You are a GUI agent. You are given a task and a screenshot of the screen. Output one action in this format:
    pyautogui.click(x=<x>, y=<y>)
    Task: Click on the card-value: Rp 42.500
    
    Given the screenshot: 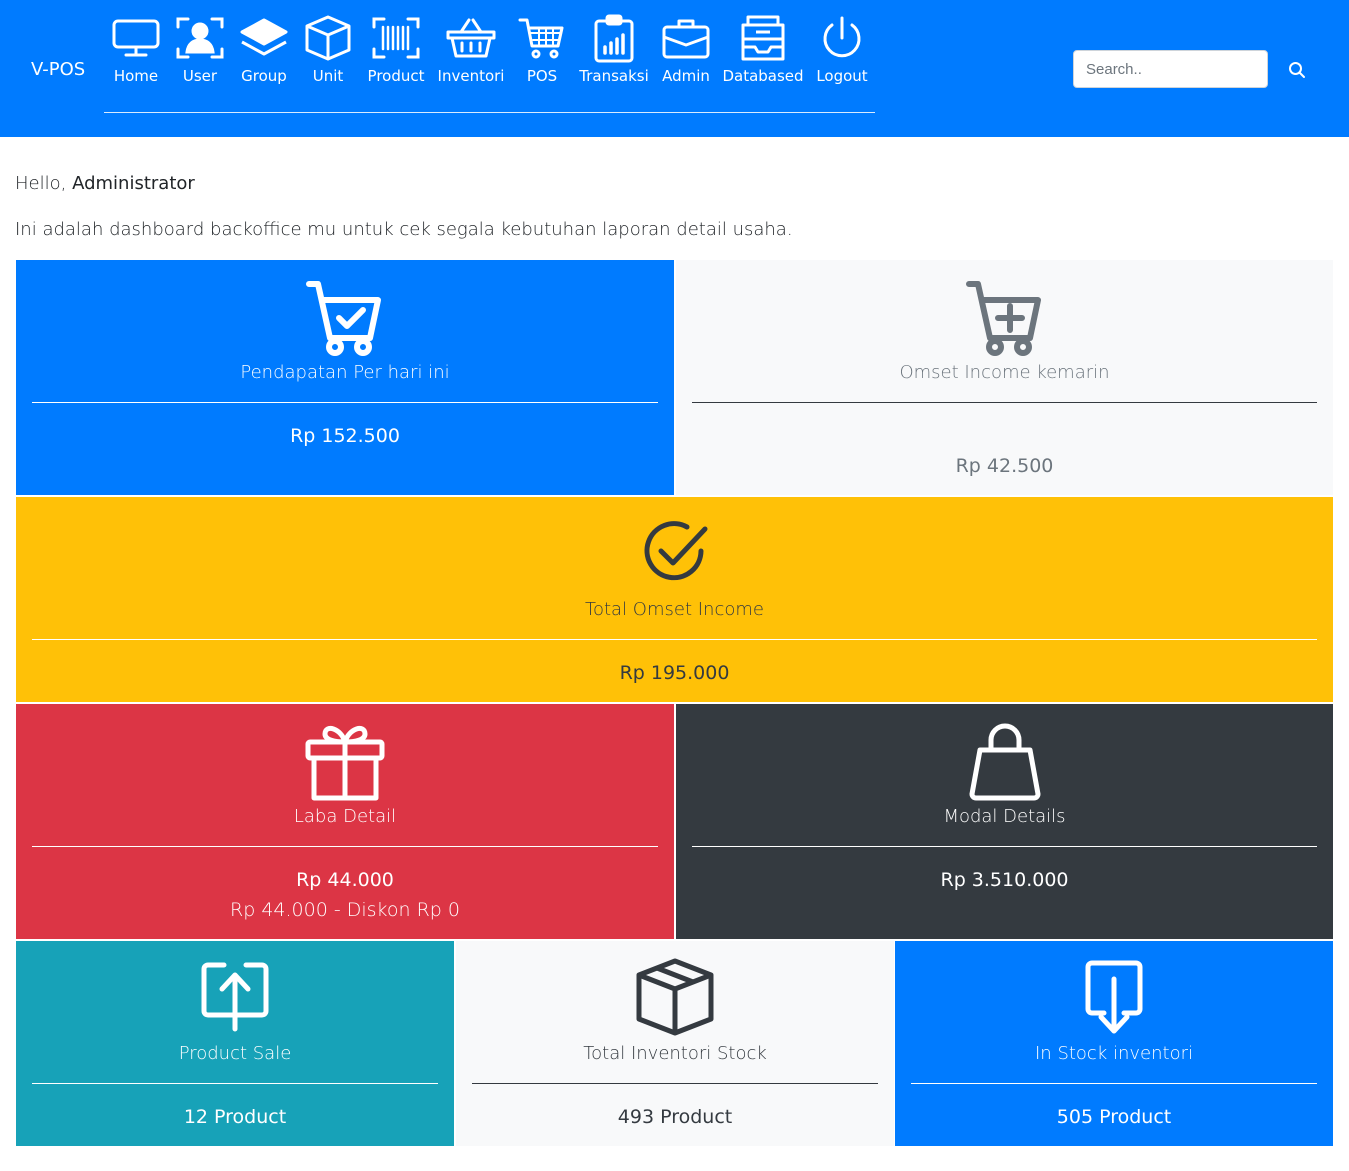 What is the action you would take?
    pyautogui.click(x=1004, y=466)
    